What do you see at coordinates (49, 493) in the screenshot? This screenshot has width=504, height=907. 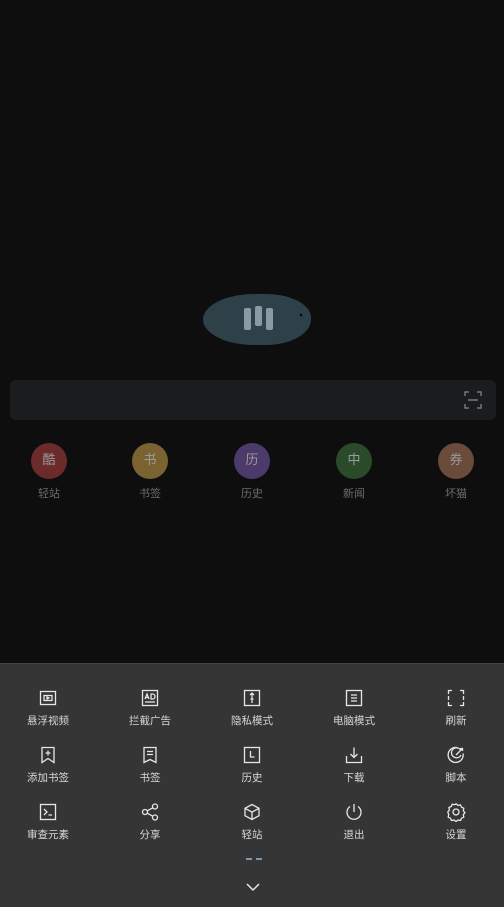 I see `shortcut-label: 轻站` at bounding box center [49, 493].